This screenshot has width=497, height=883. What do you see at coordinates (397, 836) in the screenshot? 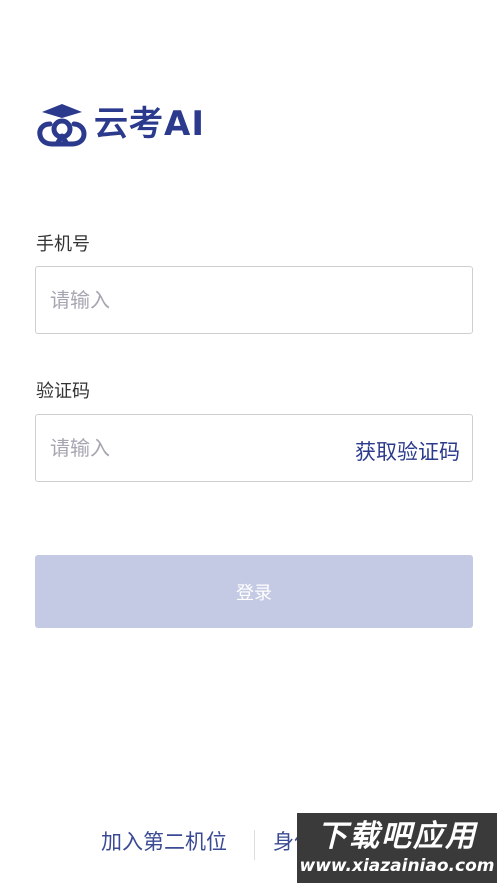
I see `watermark-main-text: 下载吧应用` at bounding box center [397, 836].